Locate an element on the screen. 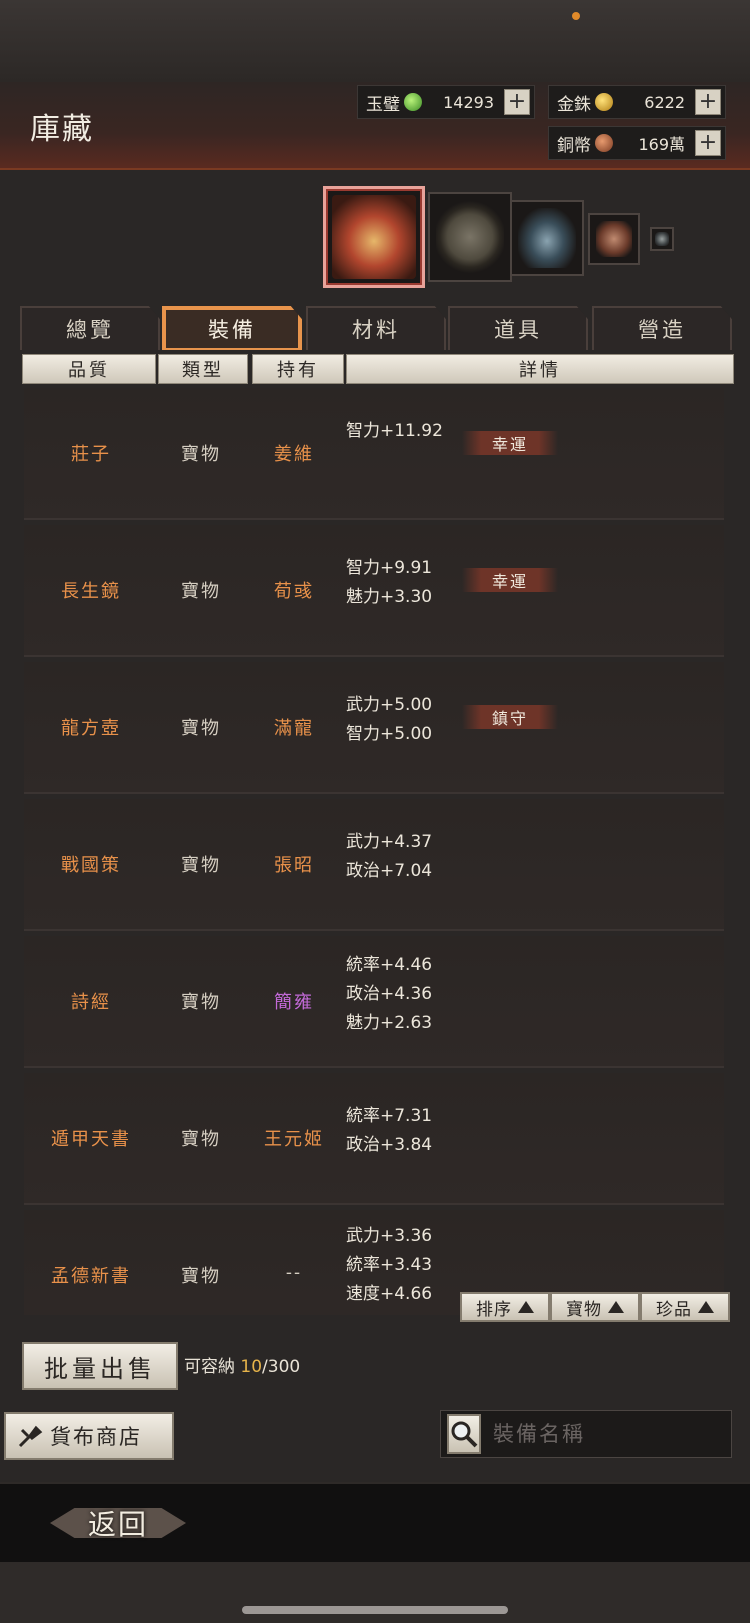 The width and height of the screenshot is (750, 1623). search-box is located at coordinates (595, 1434).